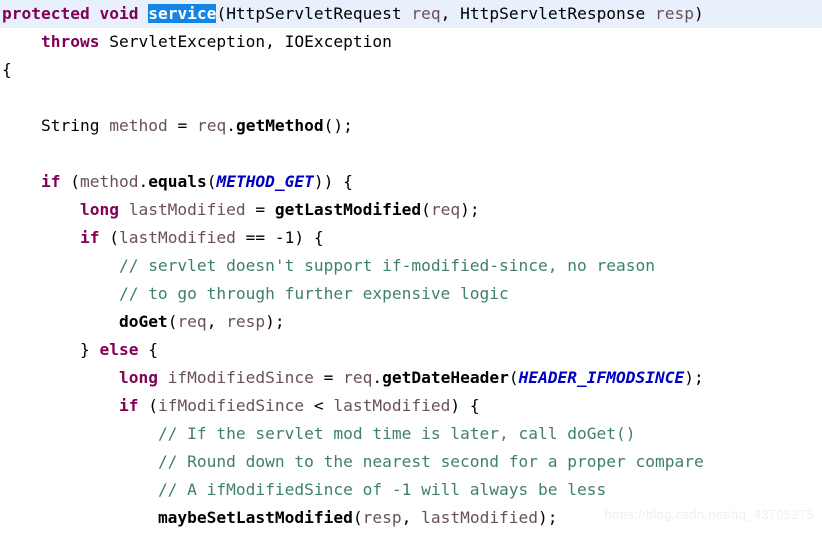 This screenshot has height=537, width=822. Describe the element at coordinates (553, 13) in the screenshot. I see `code-token: HttpServletResponse` at that location.